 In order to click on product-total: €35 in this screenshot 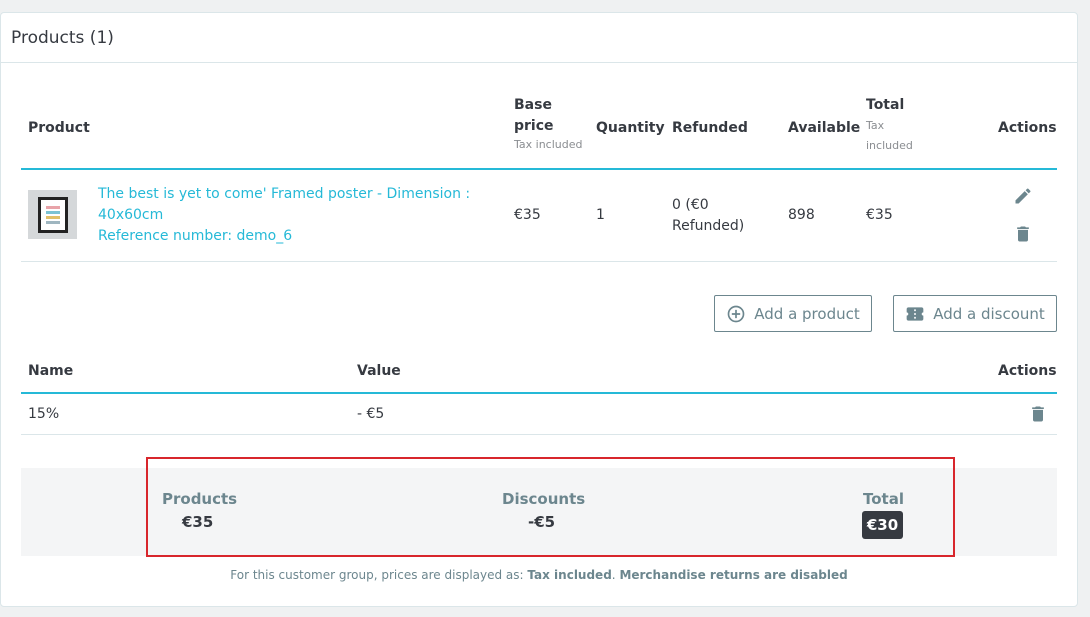, I will do `click(879, 215)`.